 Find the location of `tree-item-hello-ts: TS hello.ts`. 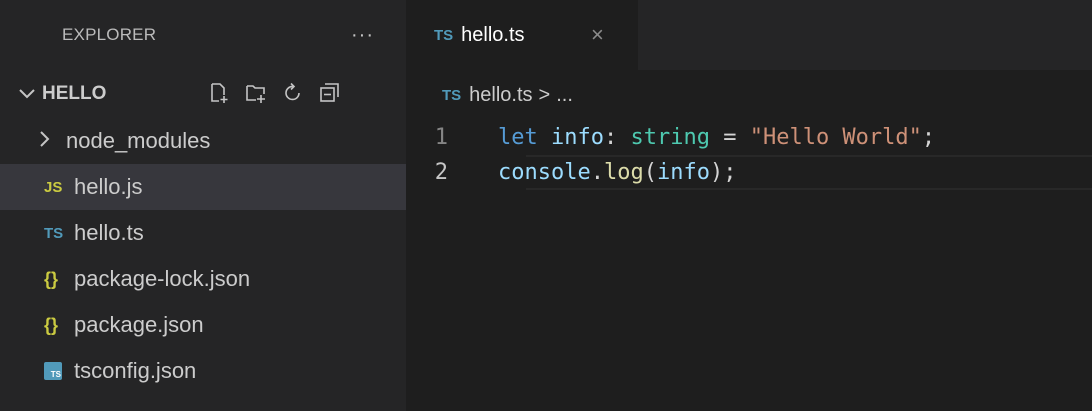

tree-item-hello-ts: TS hello.ts is located at coordinates (203, 233).